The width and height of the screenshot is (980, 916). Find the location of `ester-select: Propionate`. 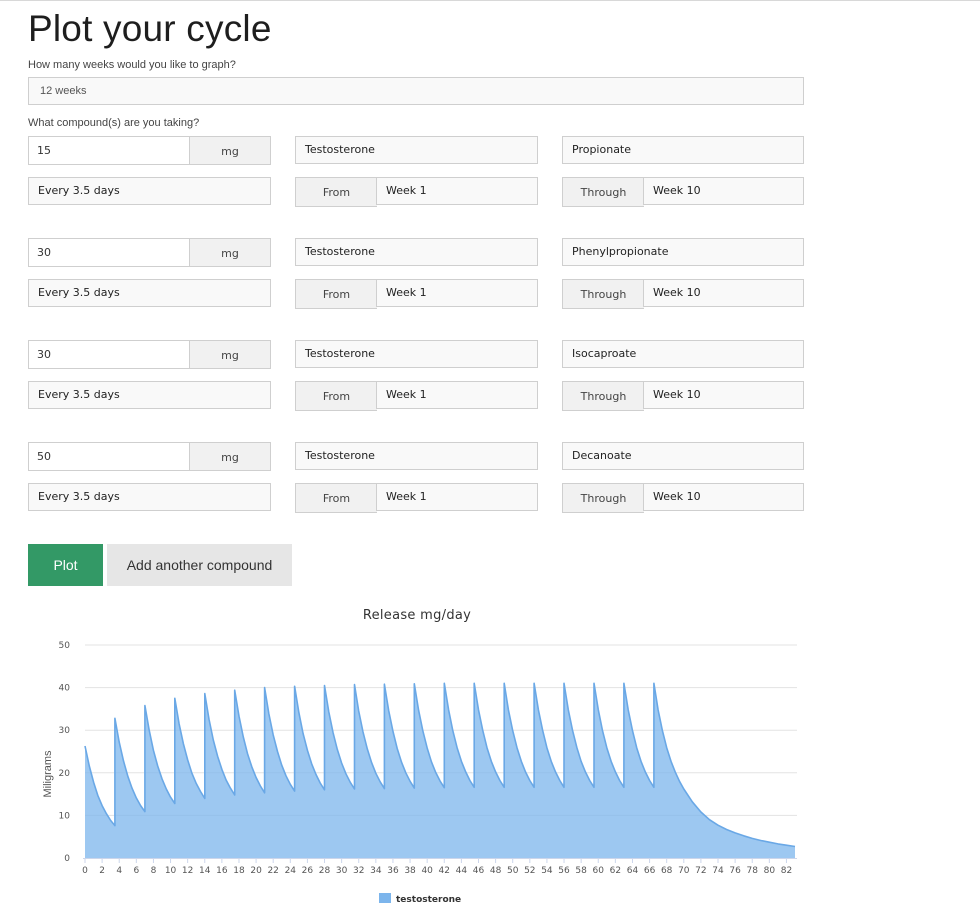

ester-select: Propionate is located at coordinates (683, 150).